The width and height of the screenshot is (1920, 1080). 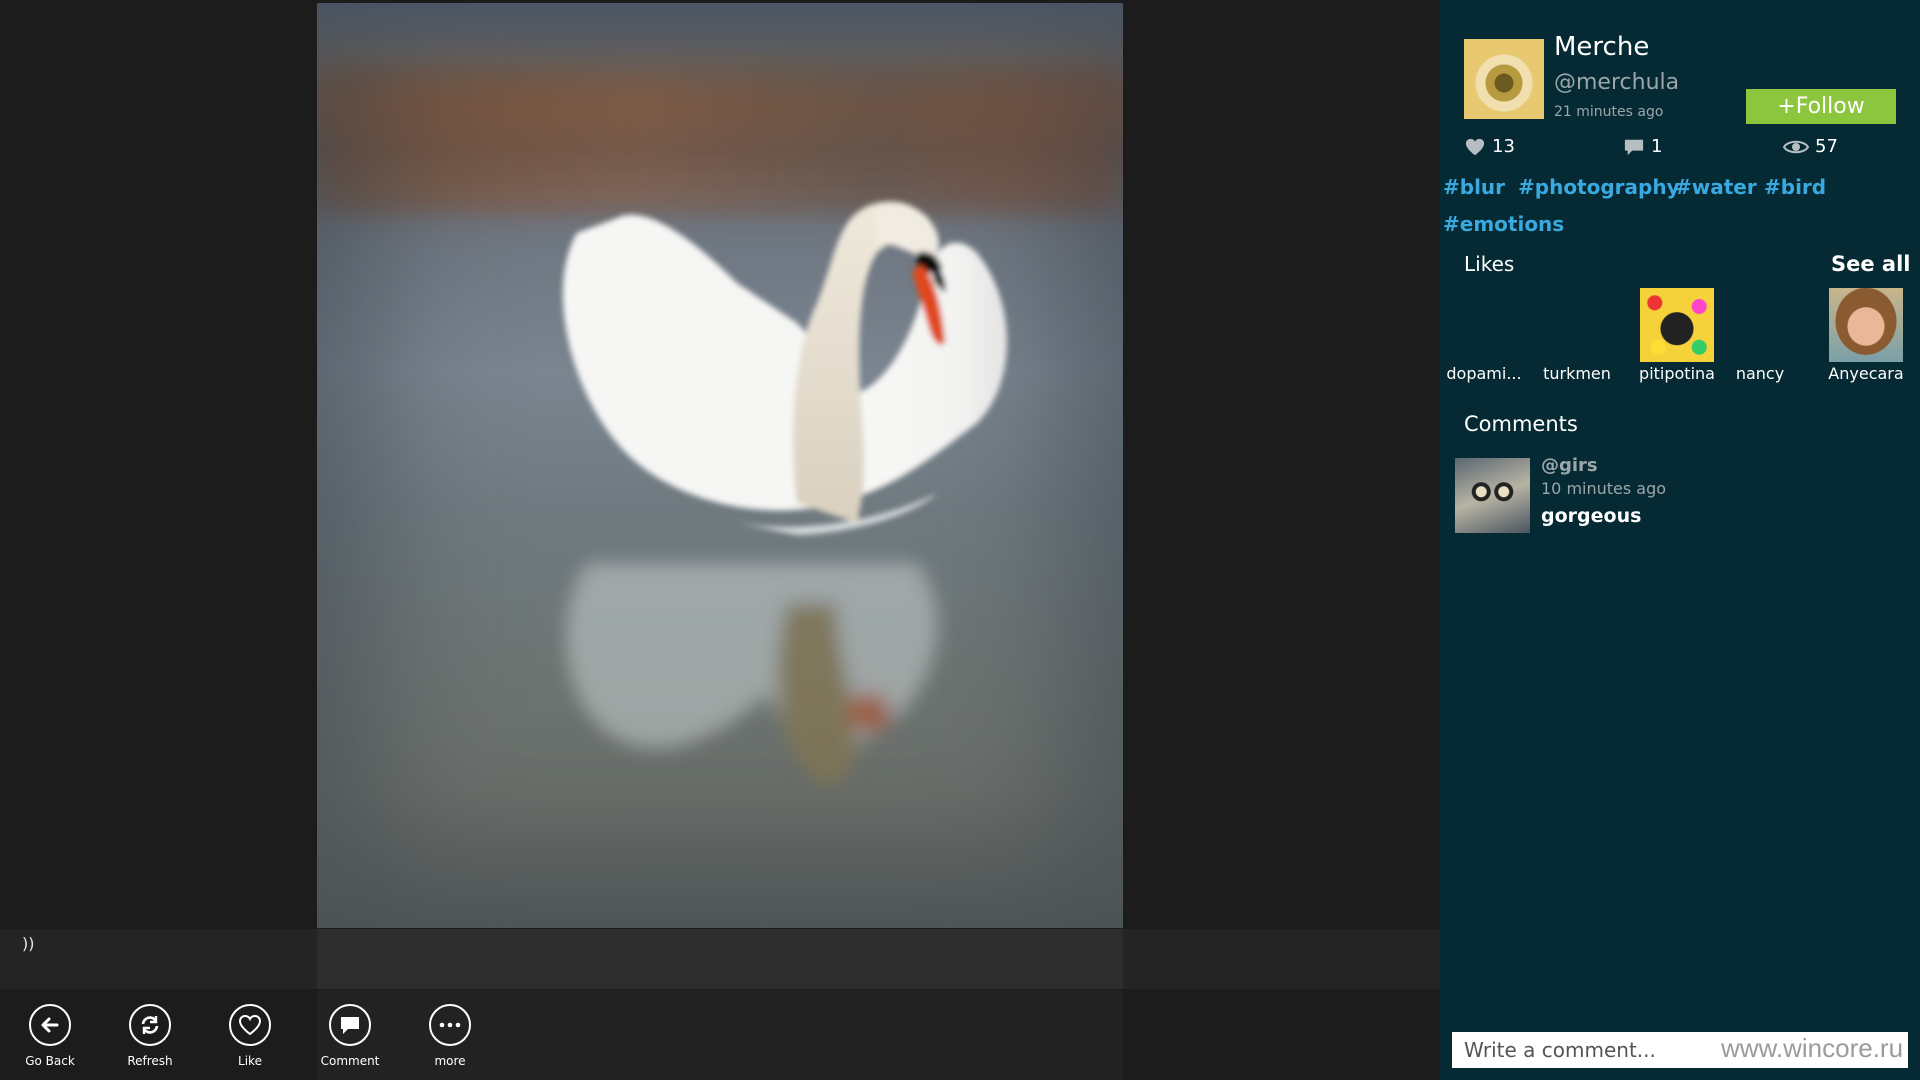 I want to click on caption-strip-center, so click(x=720, y=959).